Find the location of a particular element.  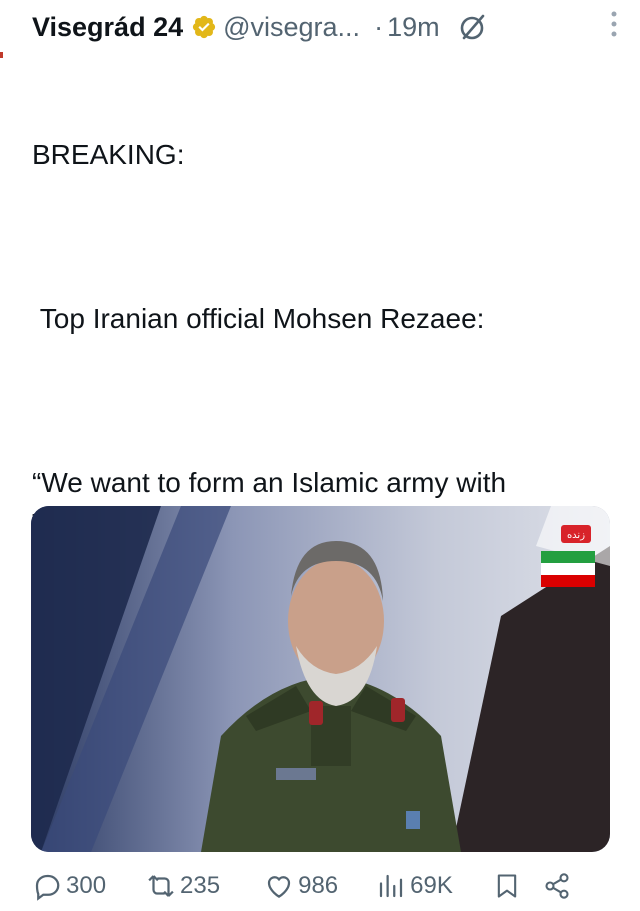

edge-artifact is located at coordinates (1, 55).